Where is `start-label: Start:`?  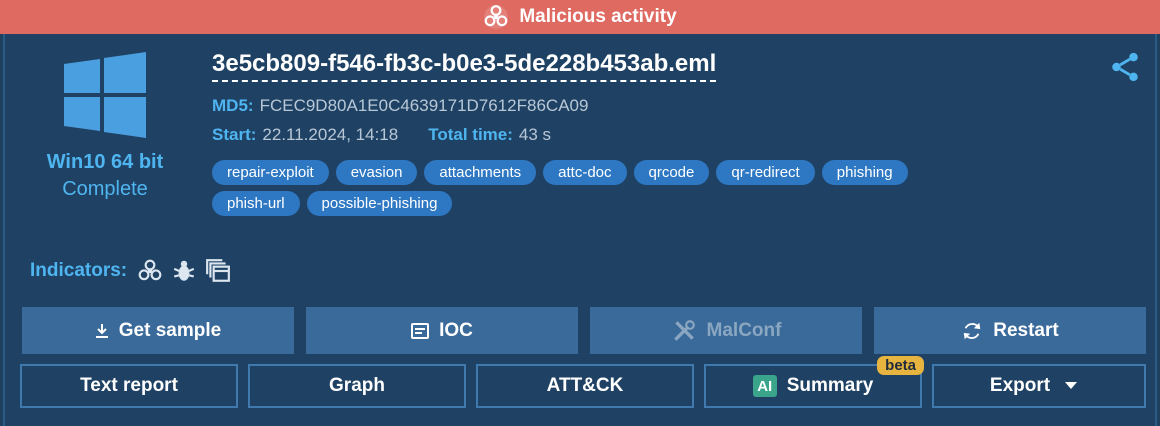 start-label: Start: is located at coordinates (234, 134).